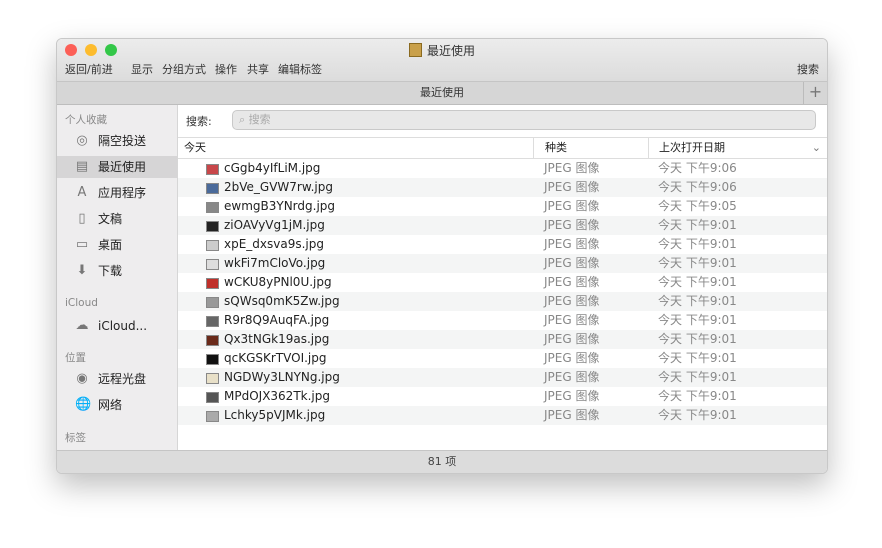 The image size is (882, 548). What do you see at coordinates (75, 438) in the screenshot?
I see `tags-header: 标签` at bounding box center [75, 438].